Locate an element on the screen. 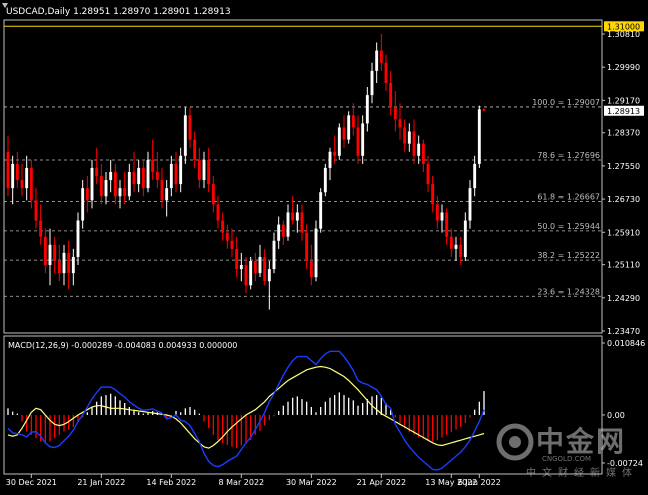 The height and width of the screenshot is (495, 648). last-price-label: 1.28913 is located at coordinates (623, 111).